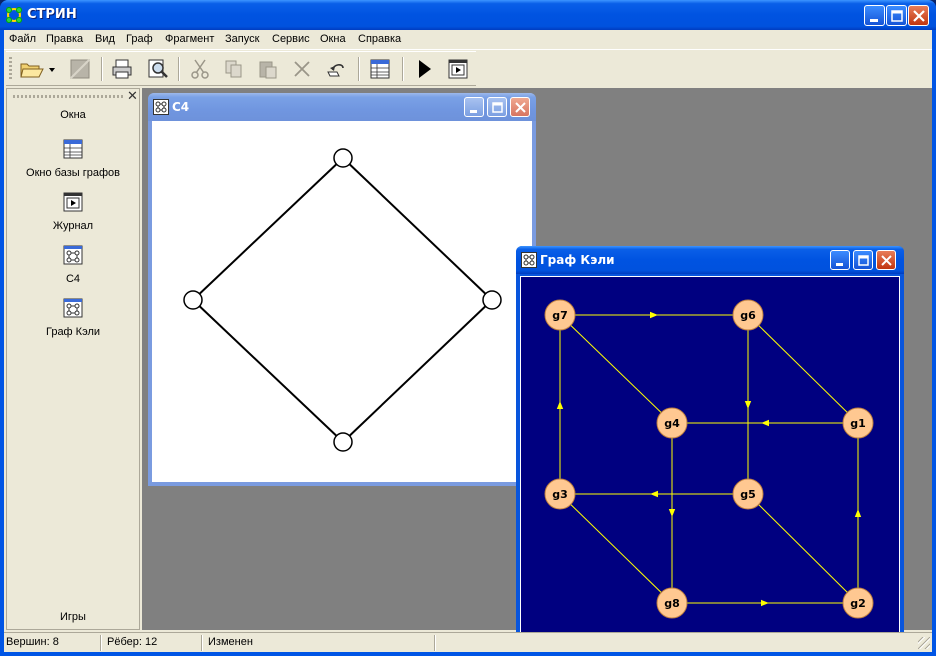 The width and height of the screenshot is (936, 656). What do you see at coordinates (73, 173) in the screenshot?
I see `panel-item-label: Окно базы графов` at bounding box center [73, 173].